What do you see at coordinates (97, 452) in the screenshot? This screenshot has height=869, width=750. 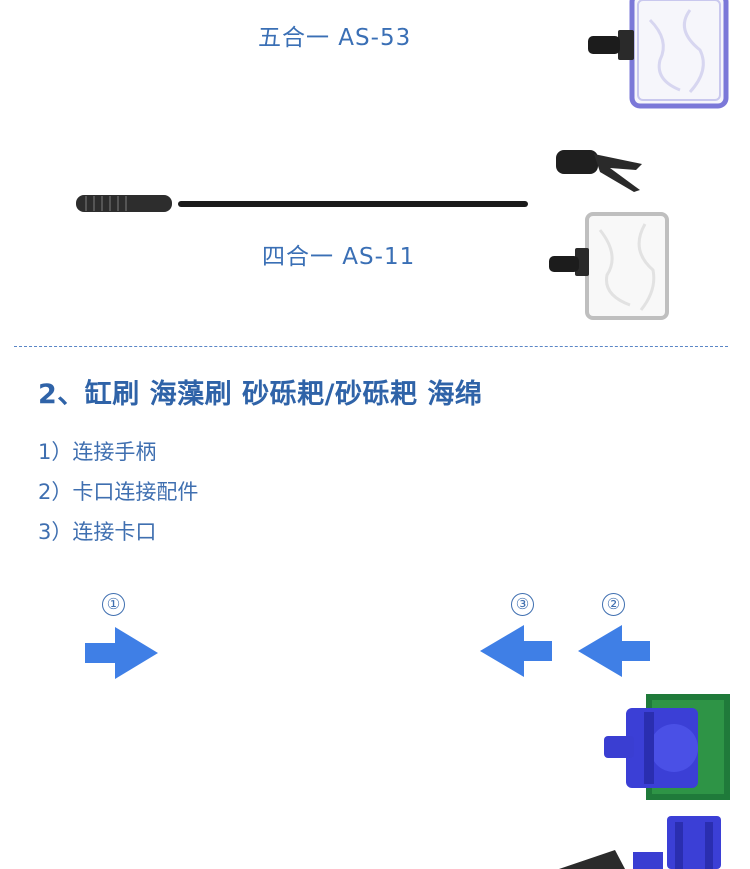 I see `step-1: 1）连接手柄` at bounding box center [97, 452].